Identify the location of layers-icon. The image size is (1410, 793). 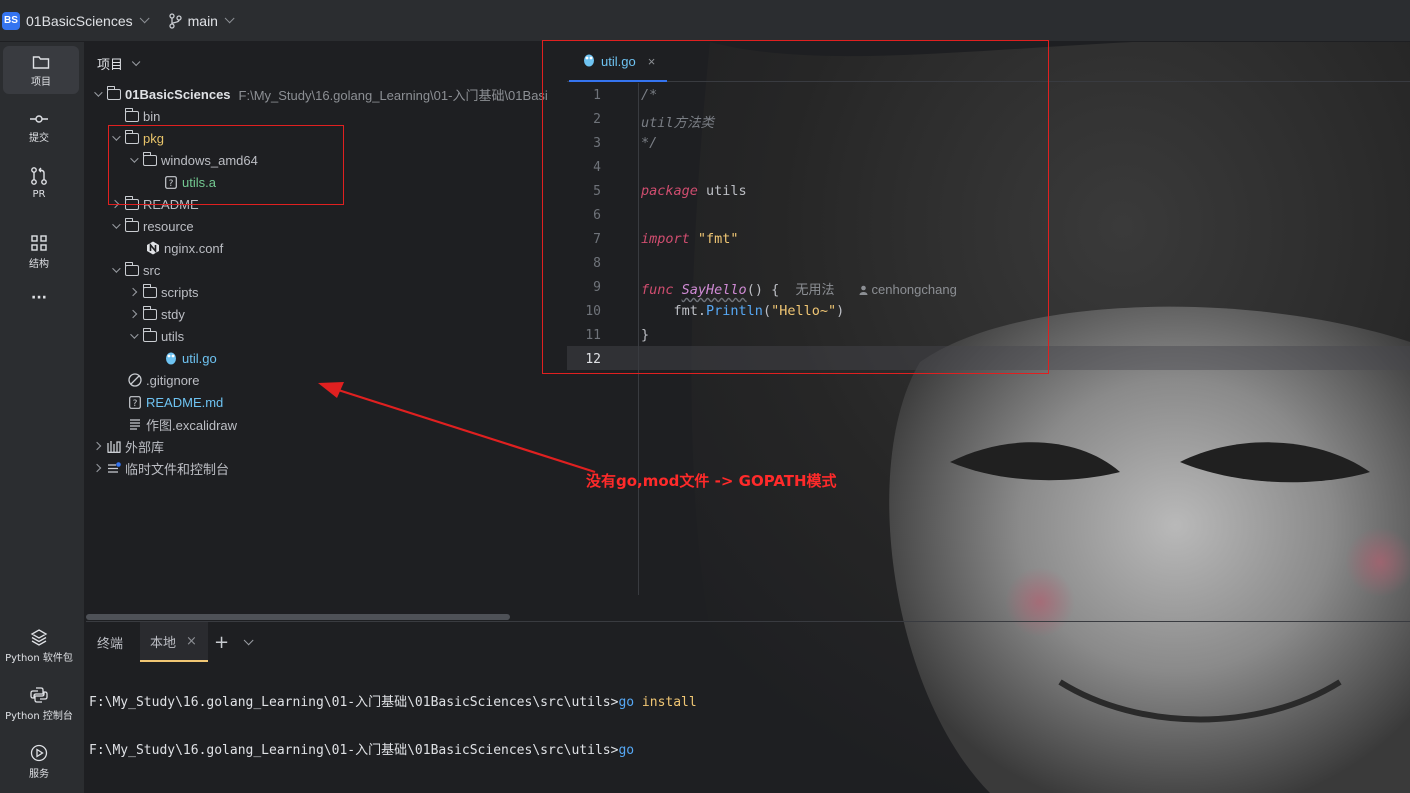
(39, 637).